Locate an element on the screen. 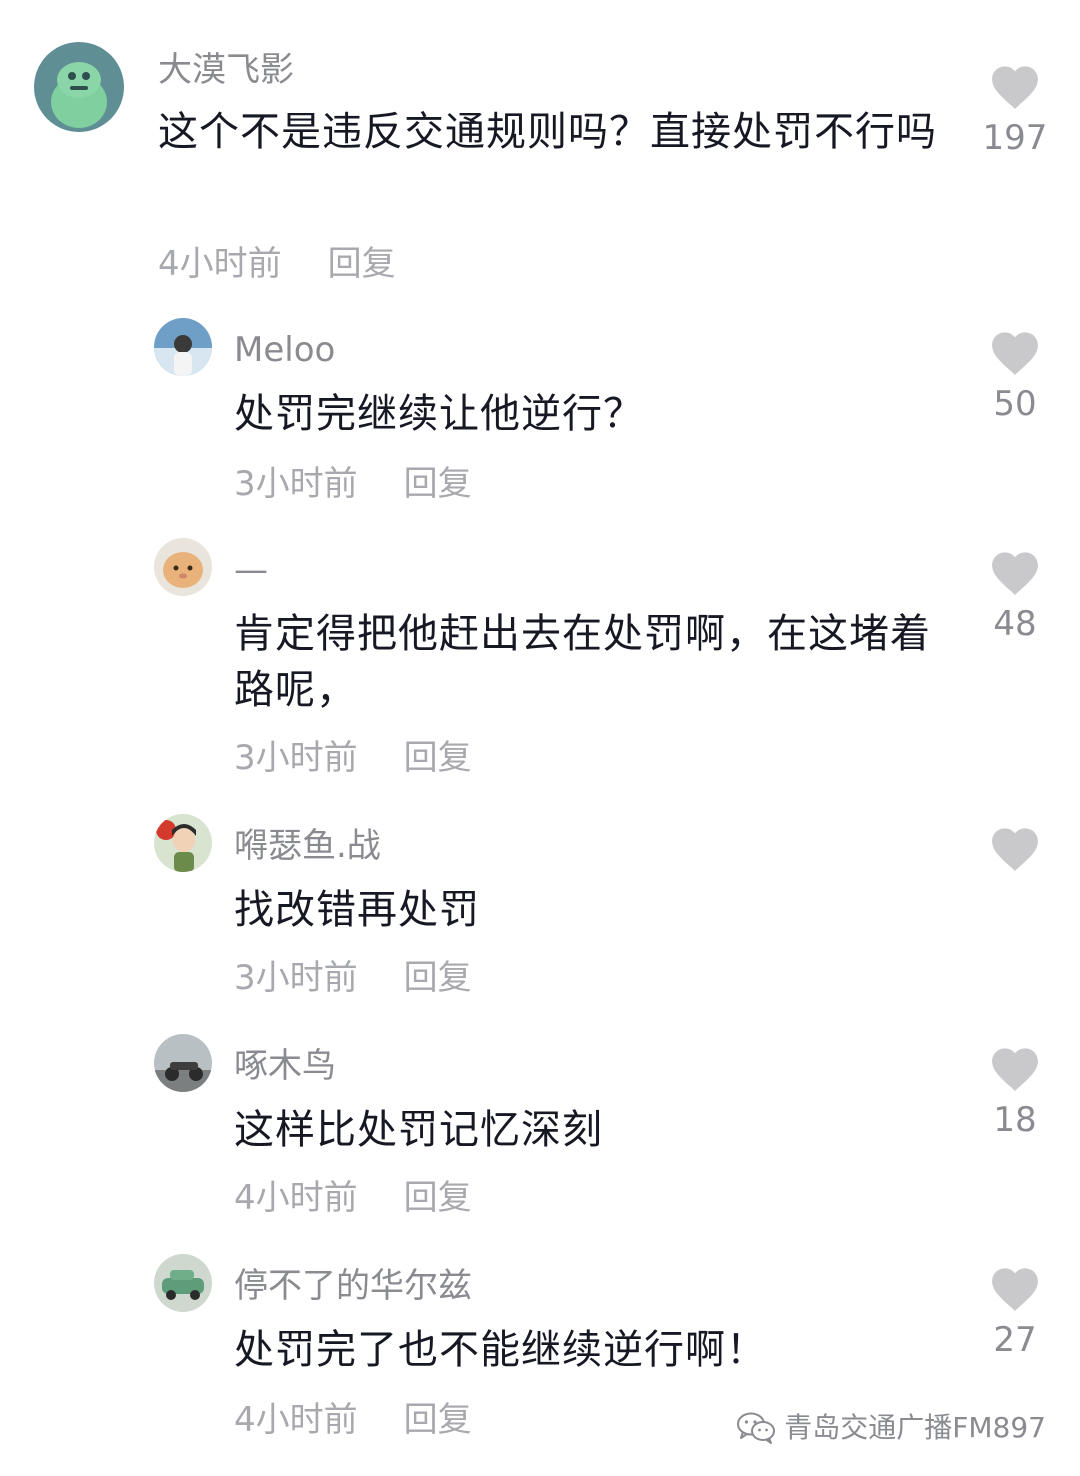 This screenshot has width=1080, height=1476. like-button: 50 is located at coordinates (1015, 376).